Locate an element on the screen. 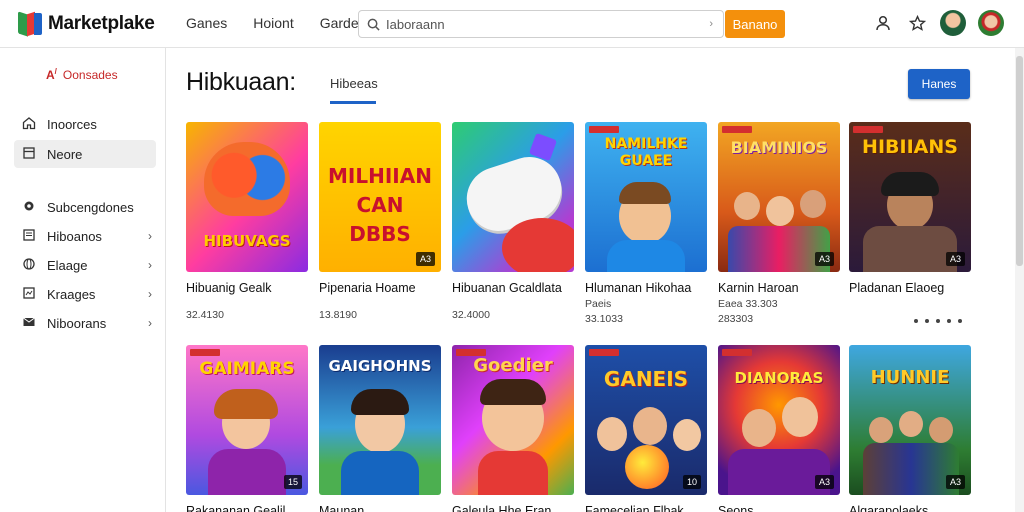 This screenshot has width=1024, height=512. thumbnail-title: GAIGHOHNS is located at coordinates (380, 366).